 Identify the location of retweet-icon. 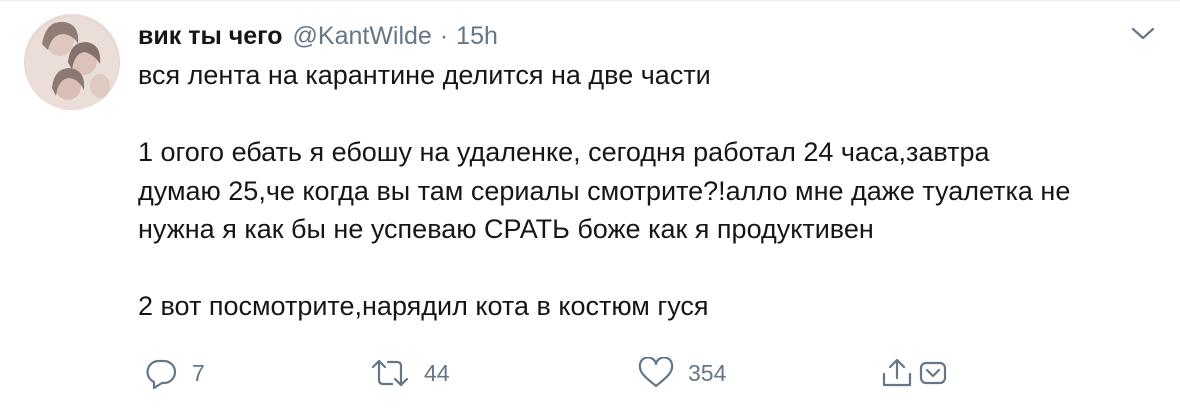
(390, 373).